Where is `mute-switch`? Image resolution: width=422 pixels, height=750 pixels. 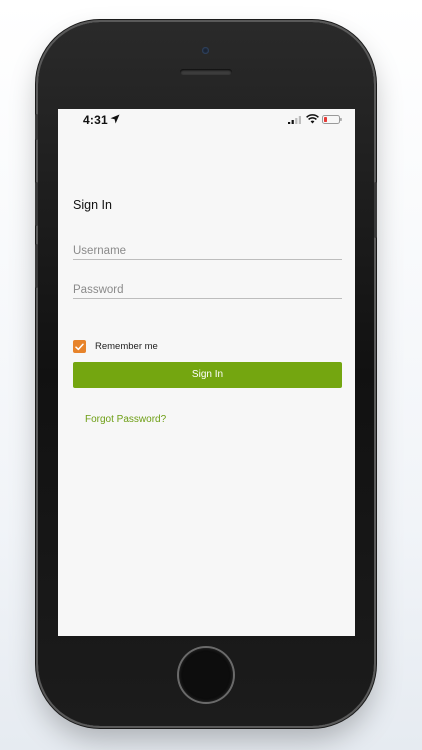 mute-switch is located at coordinates (36, 127).